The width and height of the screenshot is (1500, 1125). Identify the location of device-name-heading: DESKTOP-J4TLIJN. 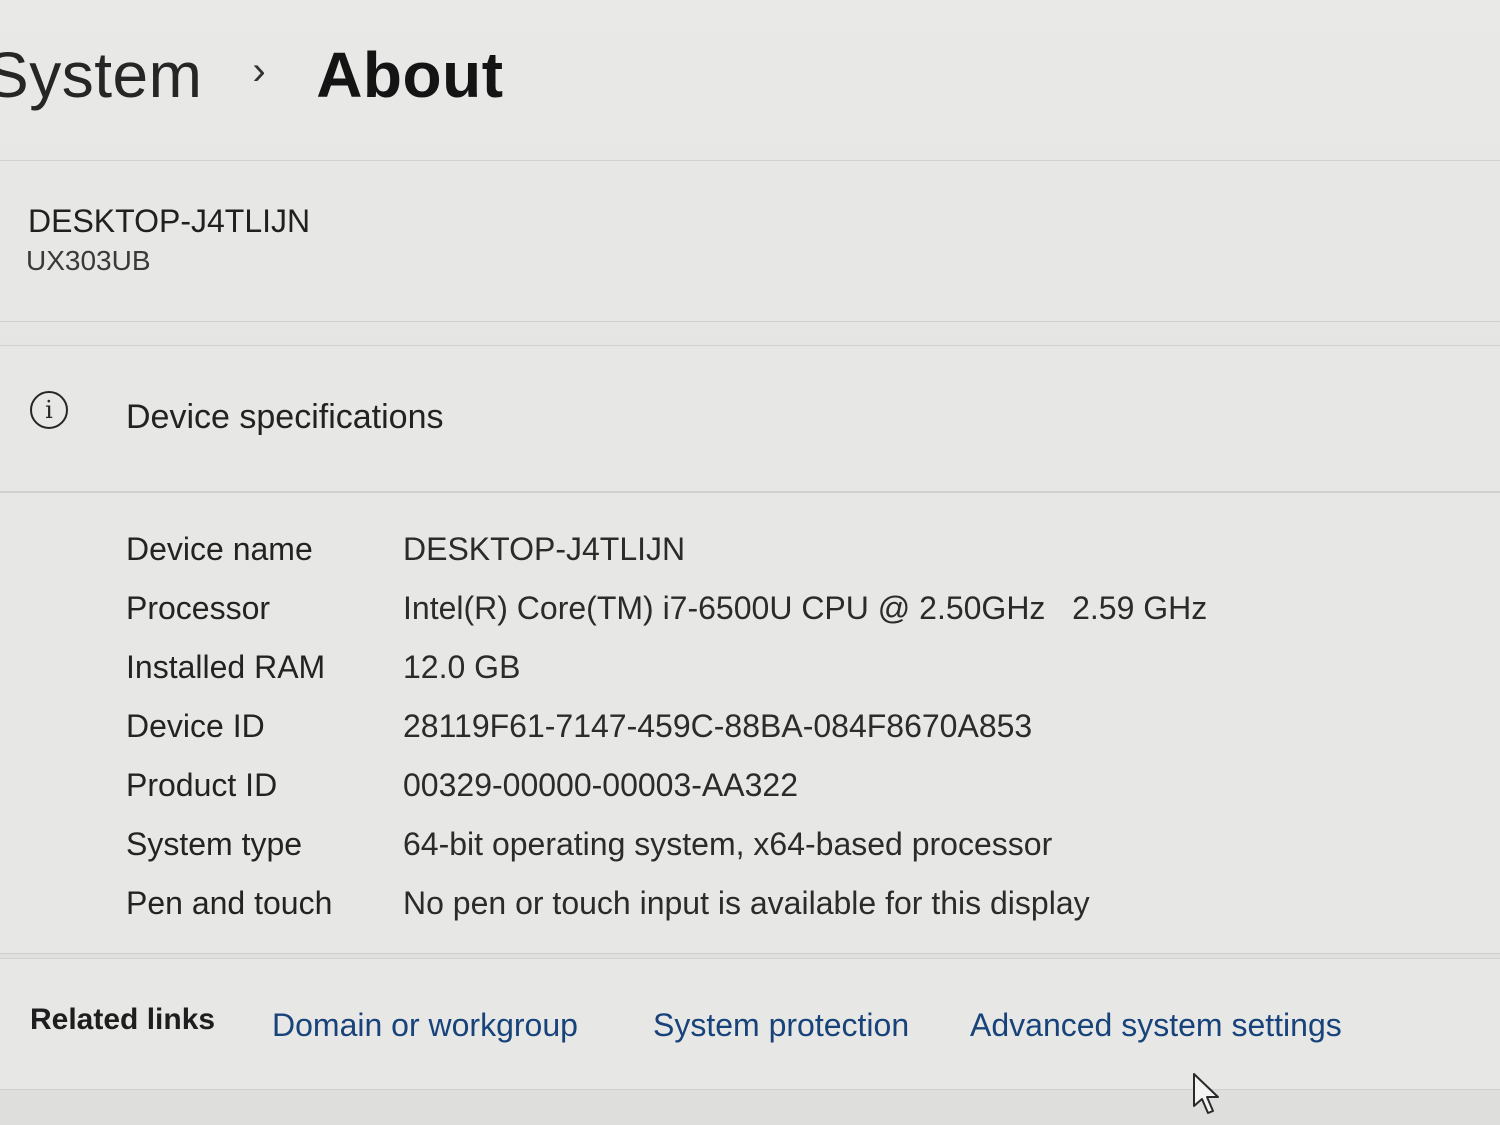
(169, 221).